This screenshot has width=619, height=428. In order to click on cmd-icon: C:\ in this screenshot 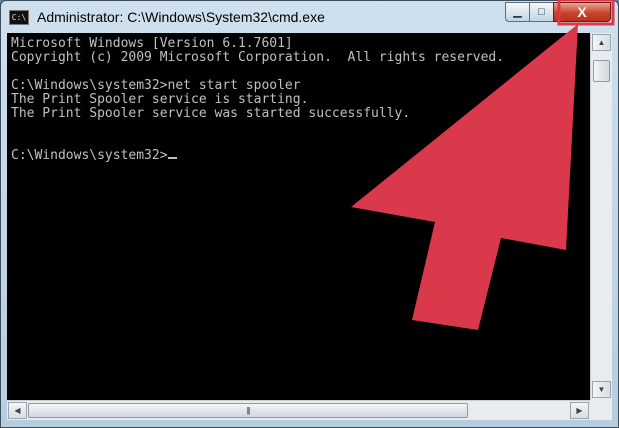, I will do `click(19, 17)`.